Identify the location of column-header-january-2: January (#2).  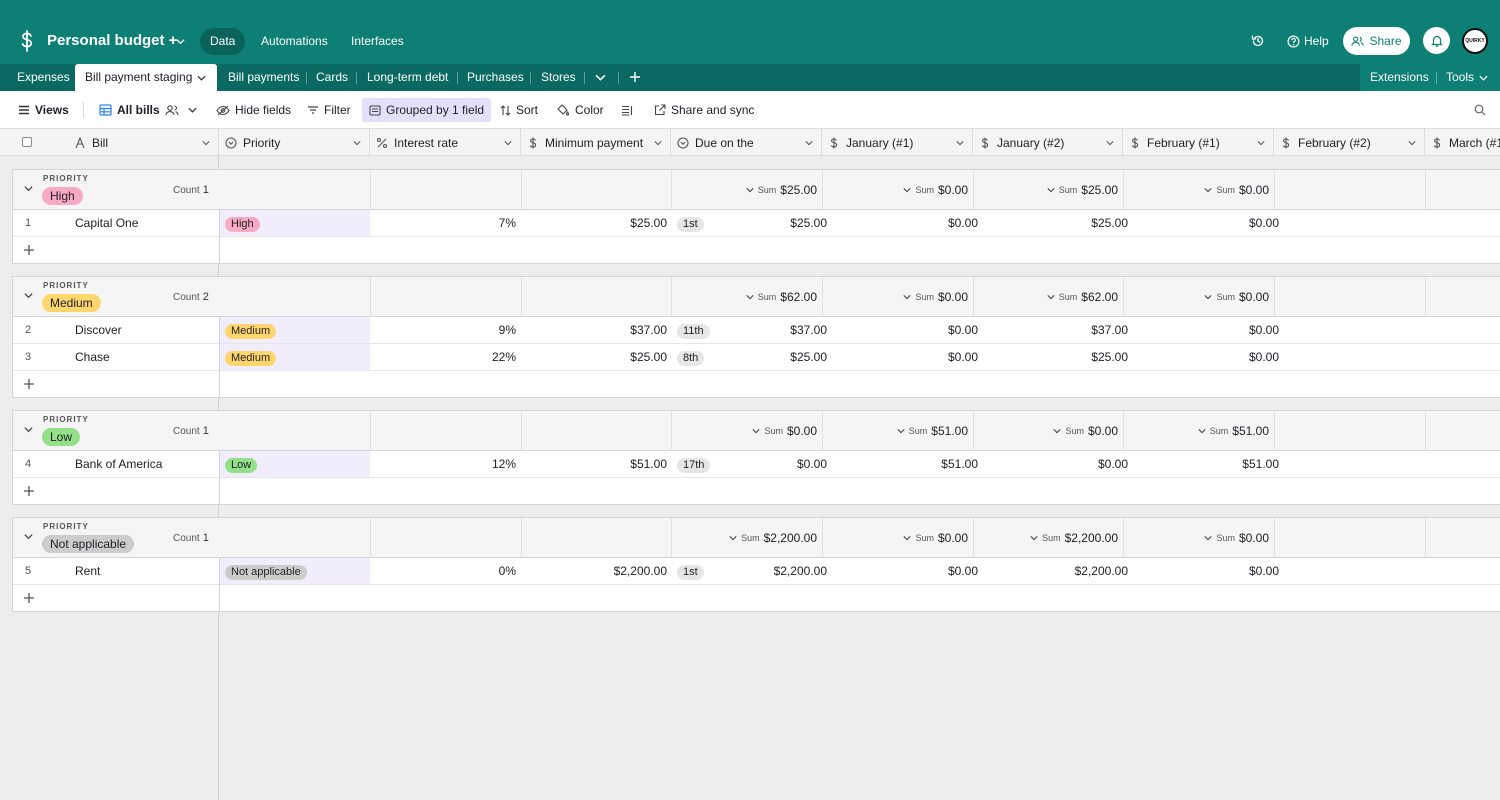
(1048, 142).